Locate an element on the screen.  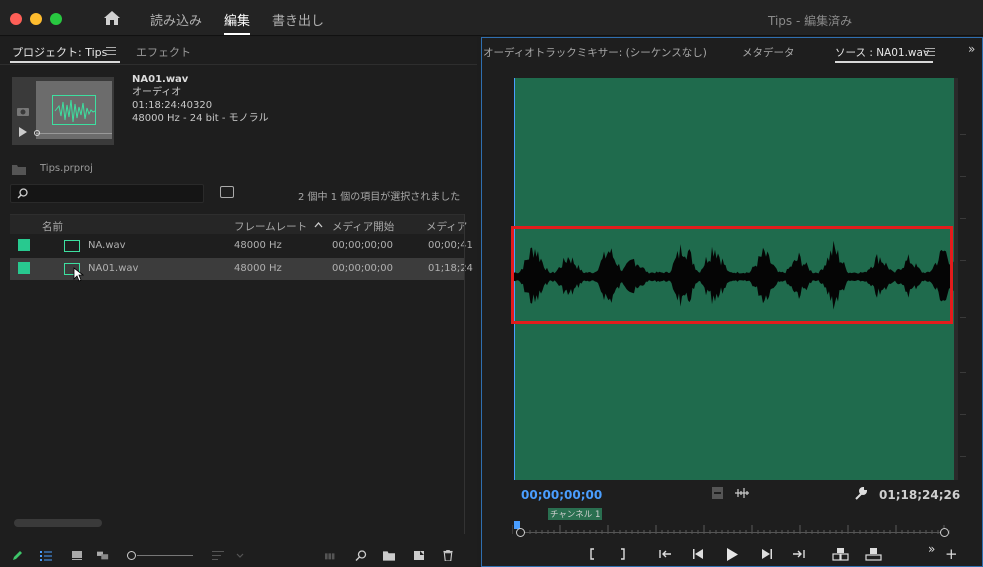
selection-status: 2 個中 1 個の項目が選択されました is located at coordinates (379, 197).